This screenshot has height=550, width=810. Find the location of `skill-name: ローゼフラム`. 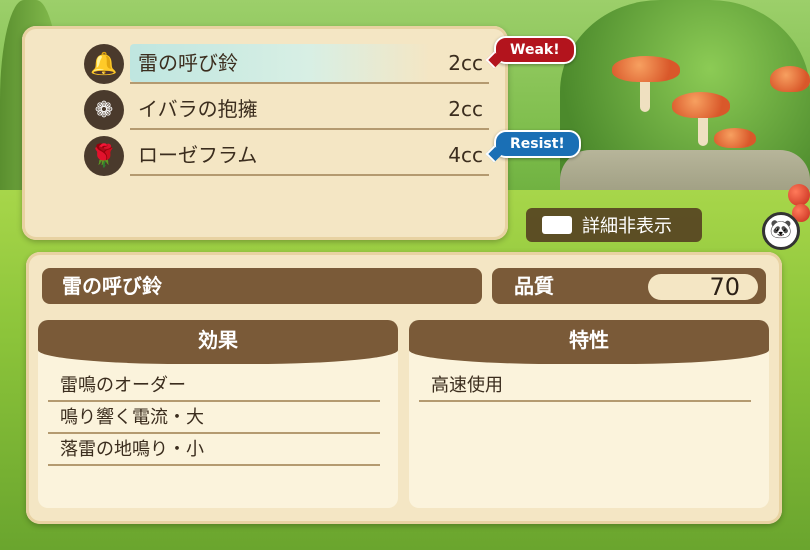

skill-name: ローゼフラム is located at coordinates (198, 155).